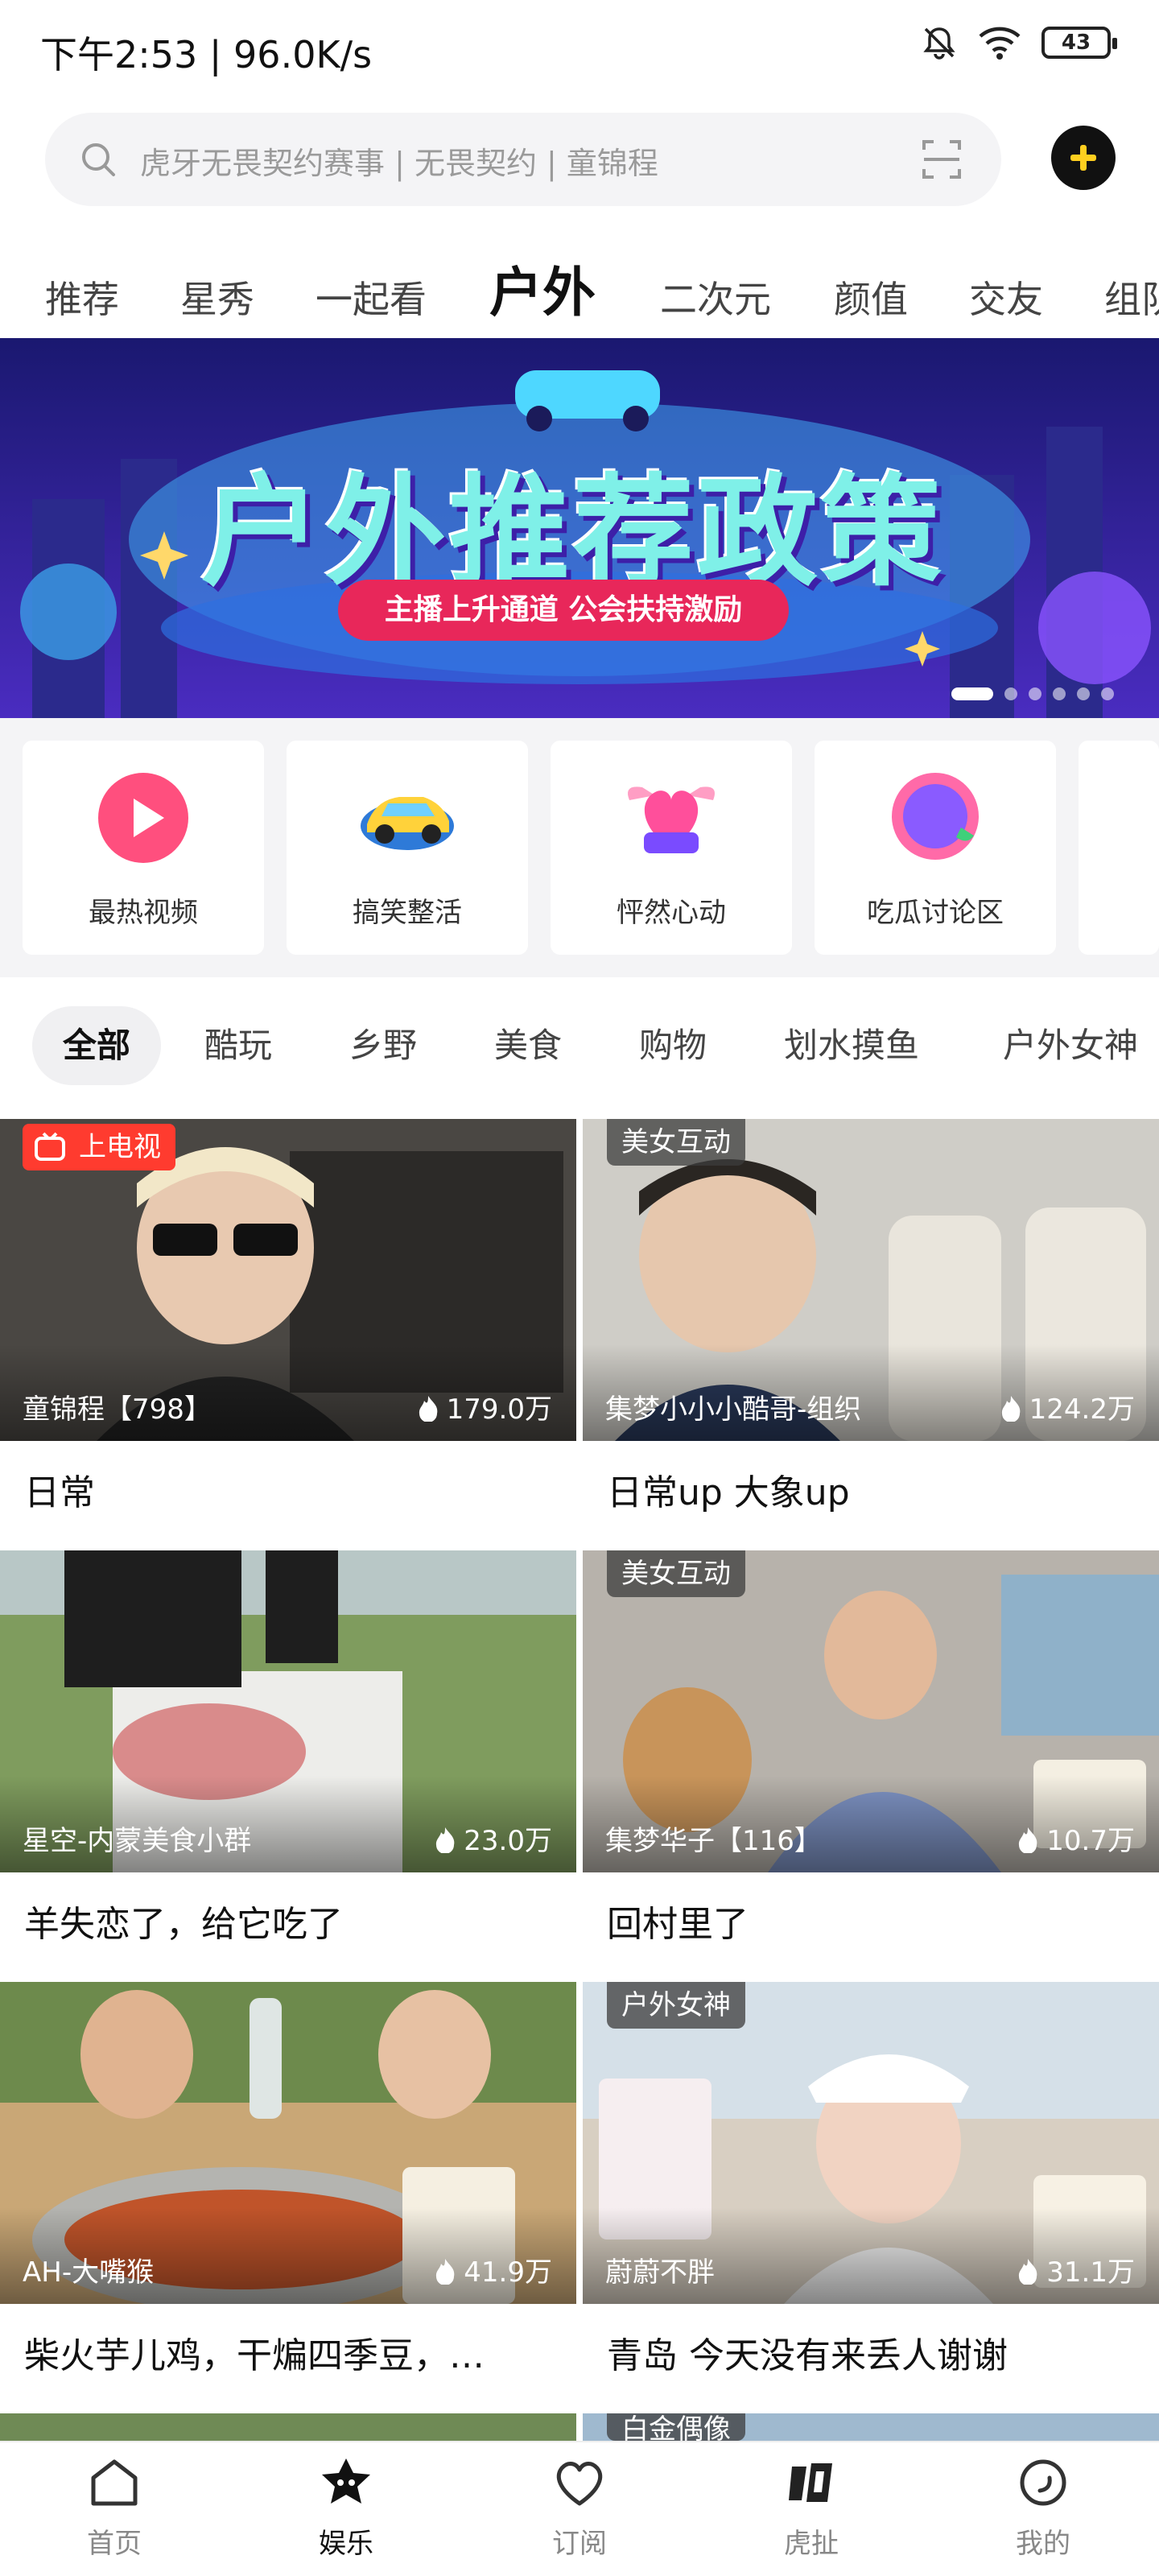  Describe the element at coordinates (383, 1045) in the screenshot. I see `subtab-countryside: 乡野` at that location.